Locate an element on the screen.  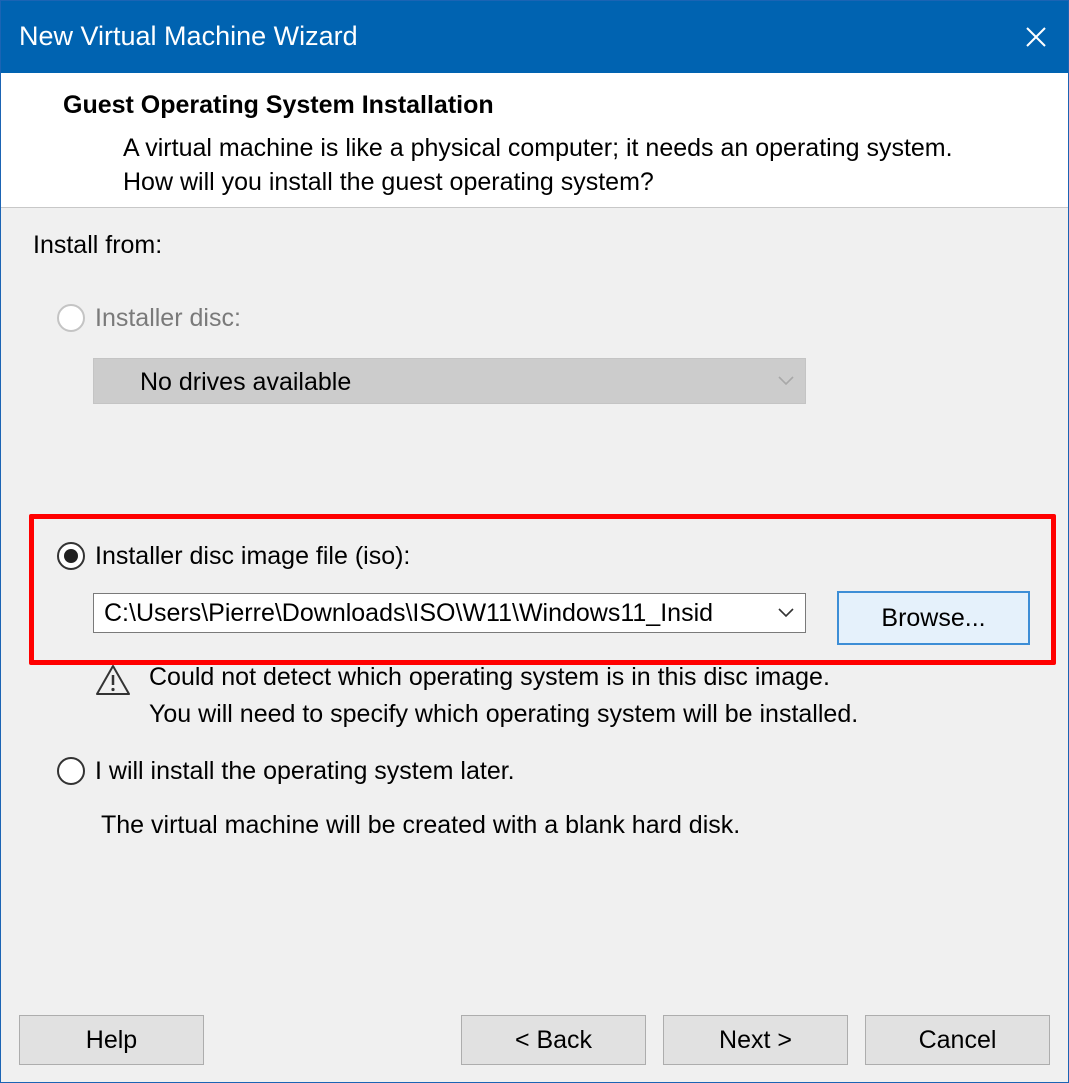
cancel-button: Cancel is located at coordinates (957, 1040).